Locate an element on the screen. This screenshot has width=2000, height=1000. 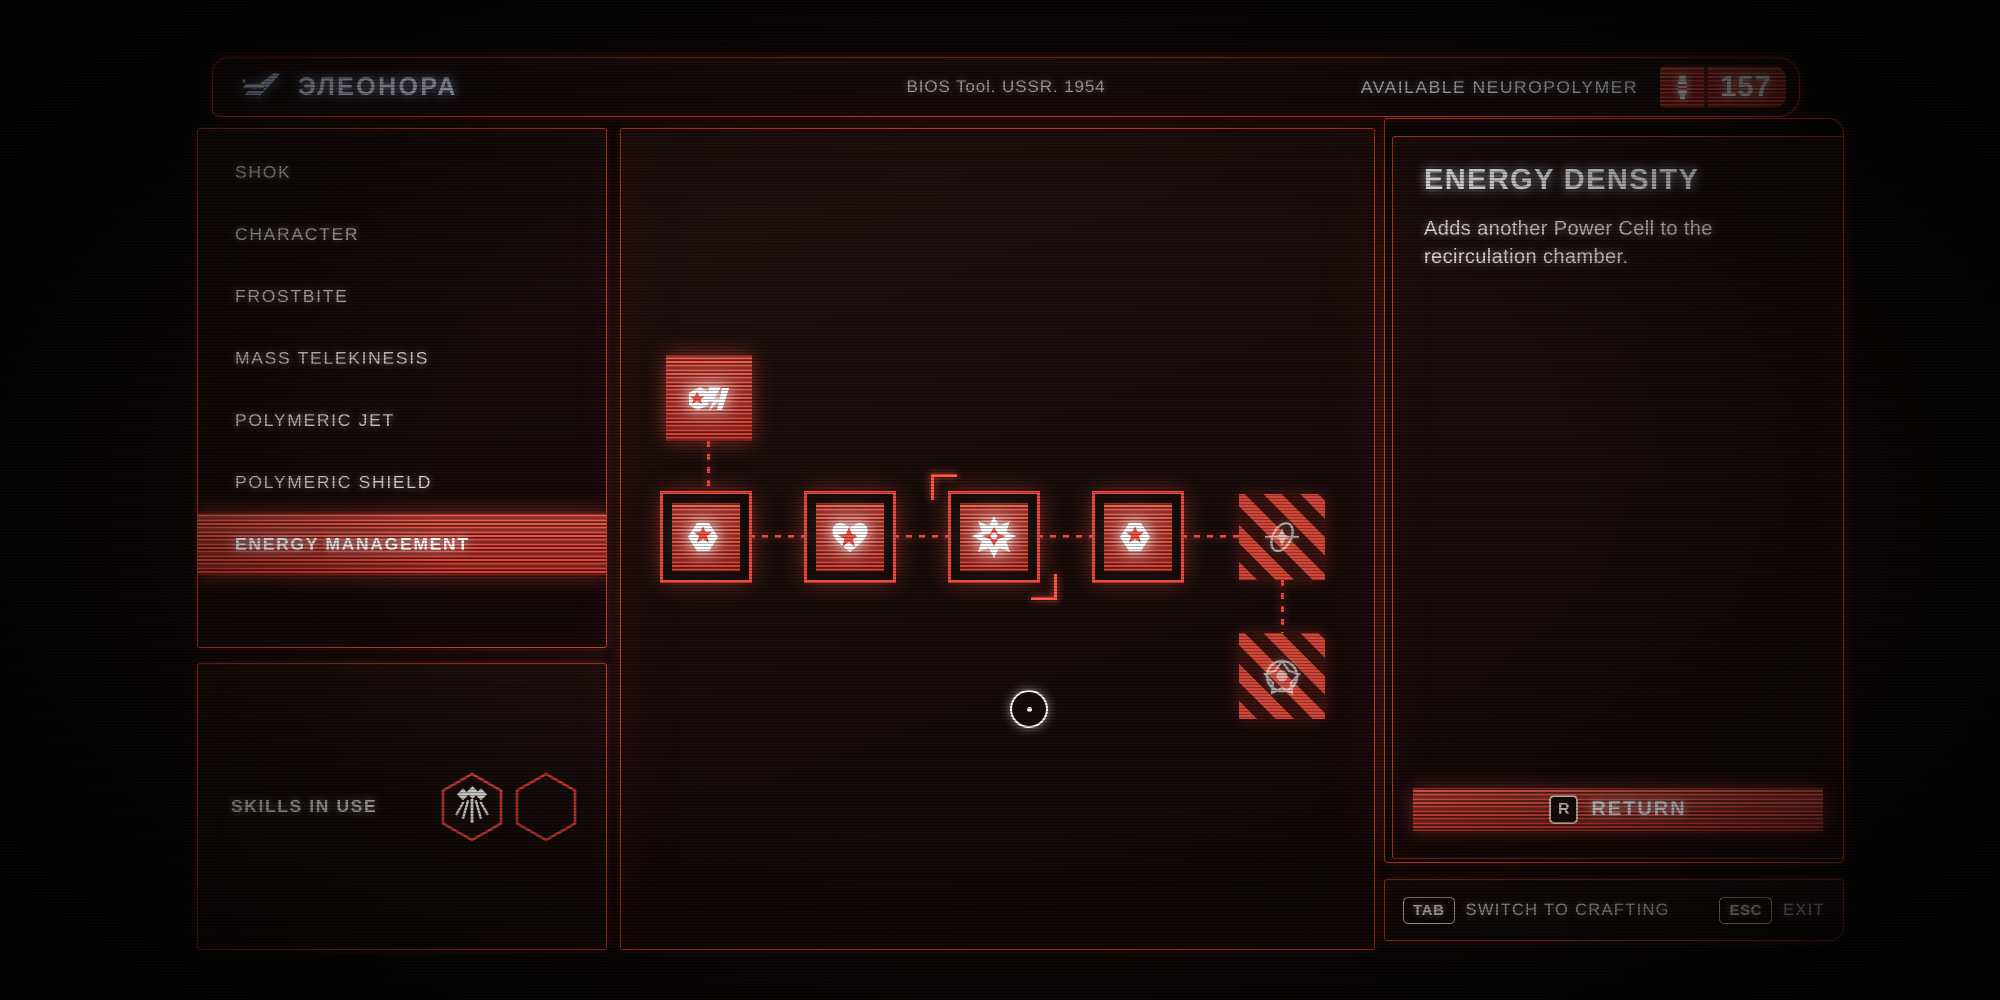
neuropolymer-value-cell: 157 is located at coordinates (1747, 87).